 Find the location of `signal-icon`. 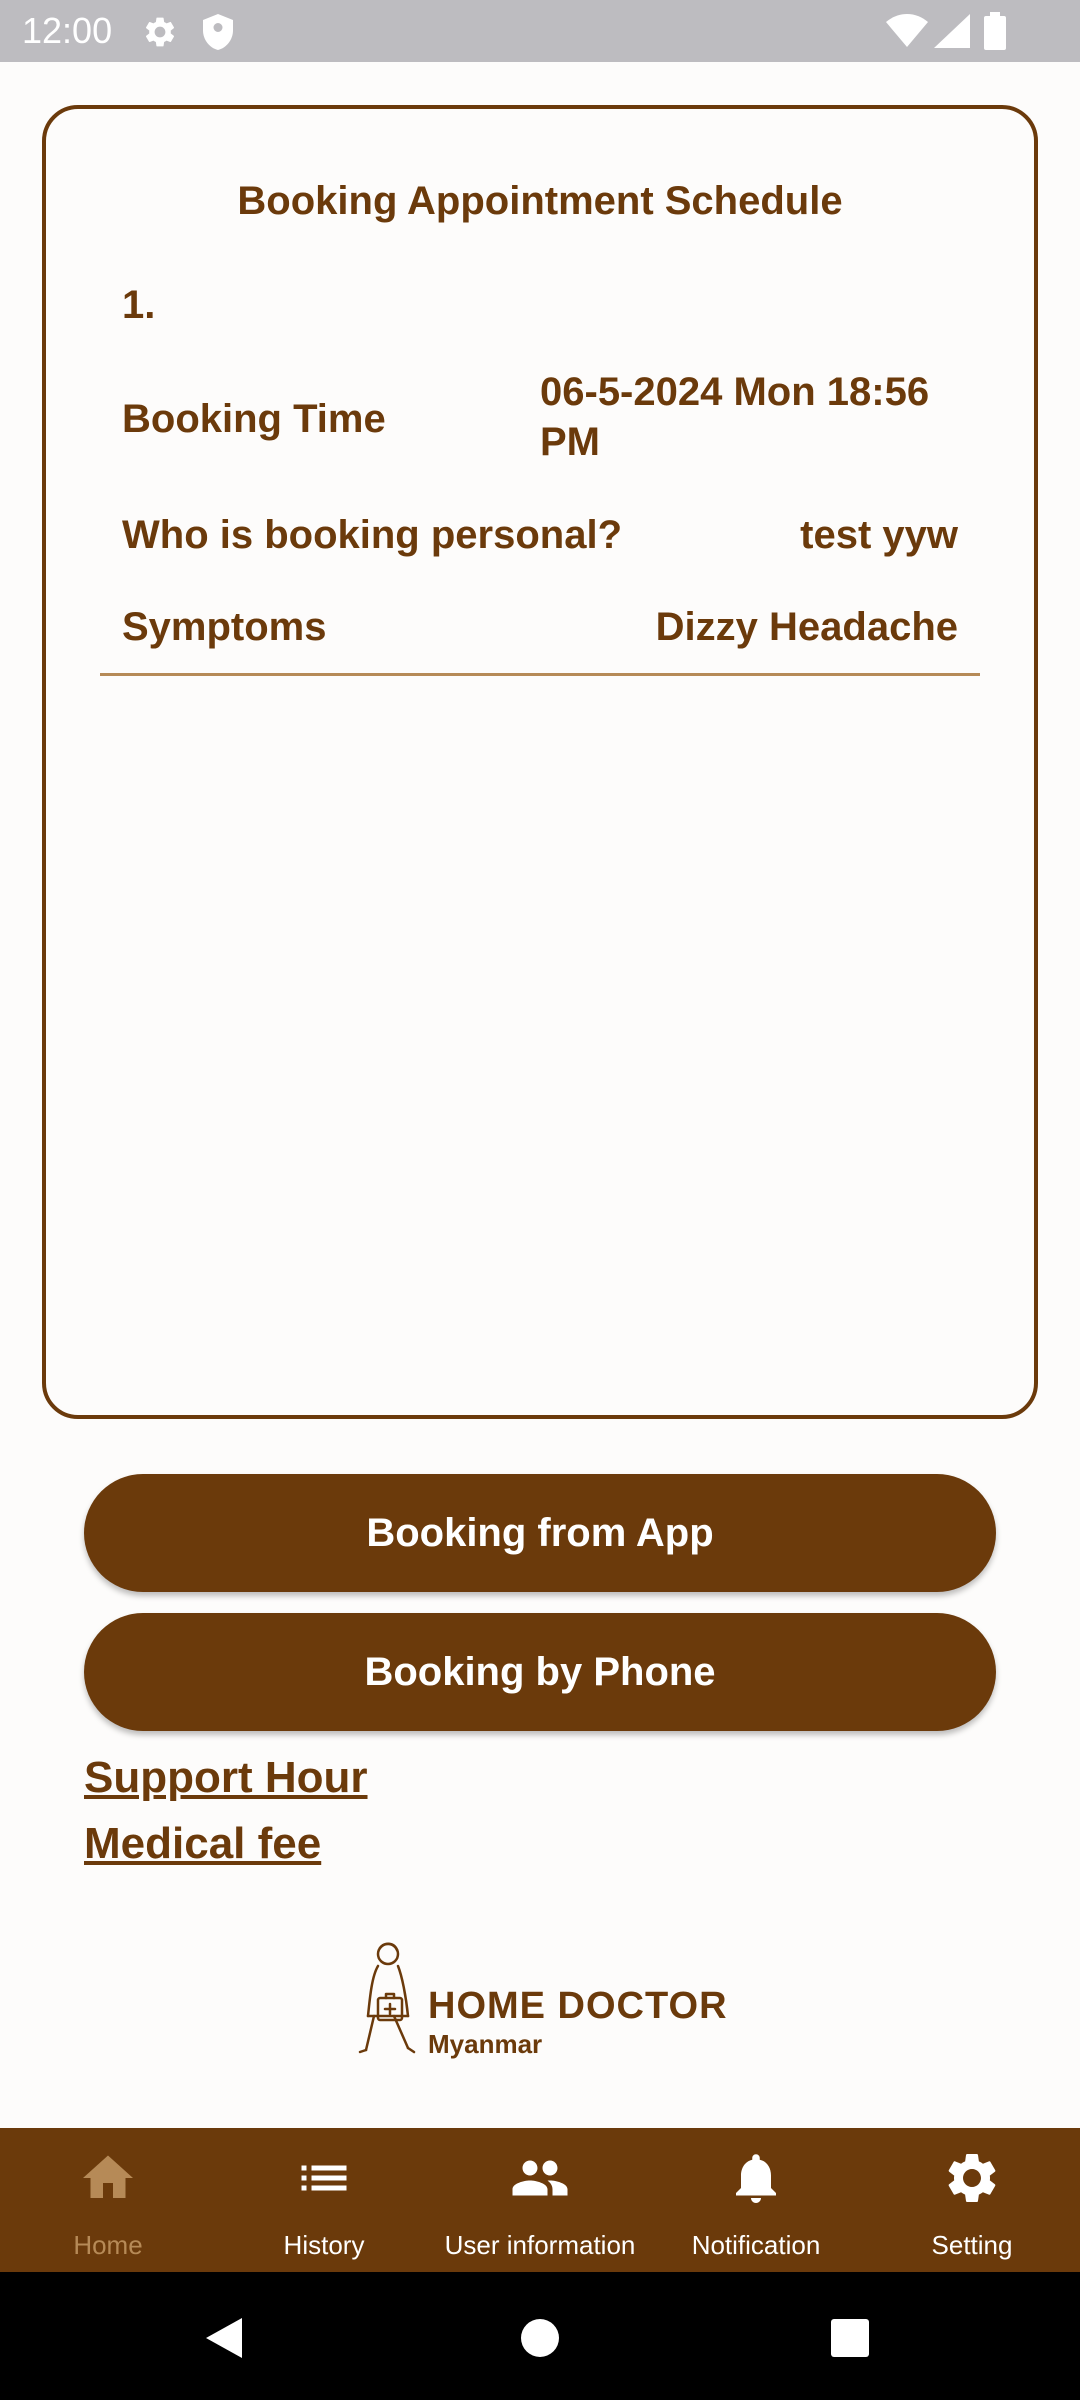

signal-icon is located at coordinates (952, 31).